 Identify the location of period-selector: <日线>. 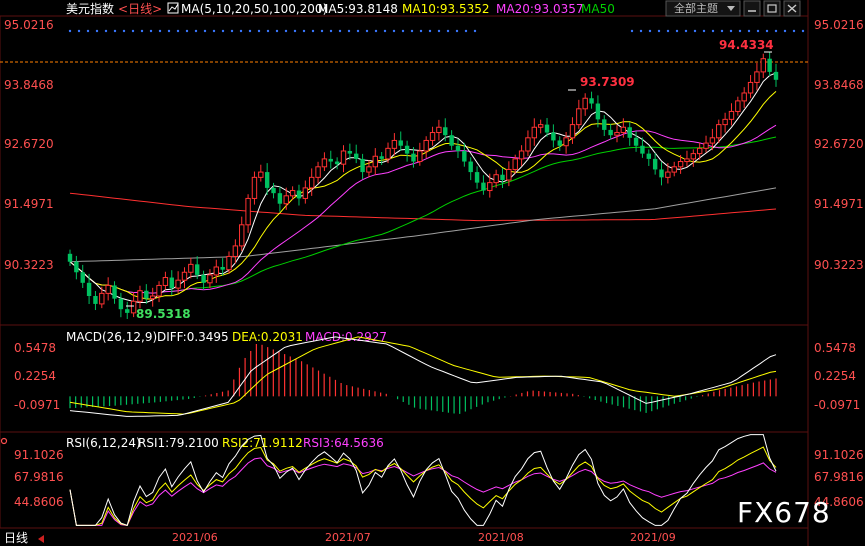
(140, 9).